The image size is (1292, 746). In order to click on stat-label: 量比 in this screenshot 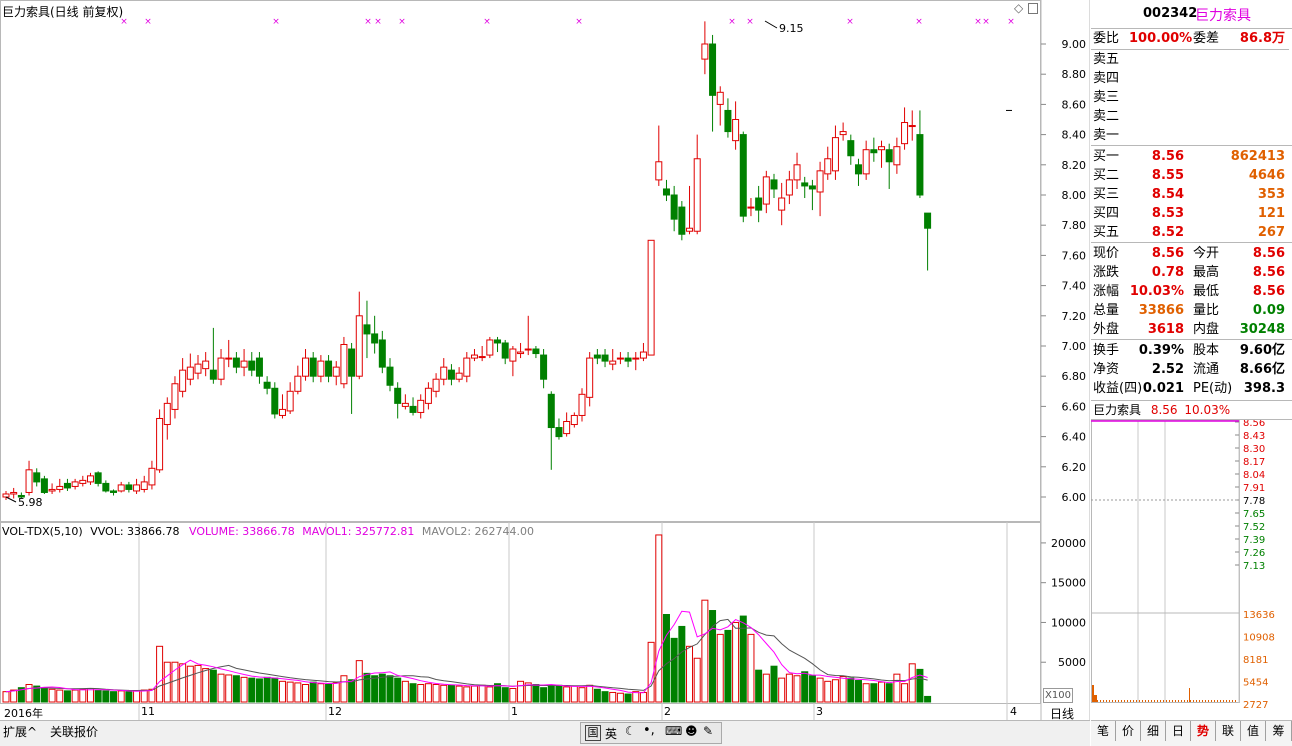, I will do `click(1206, 310)`.